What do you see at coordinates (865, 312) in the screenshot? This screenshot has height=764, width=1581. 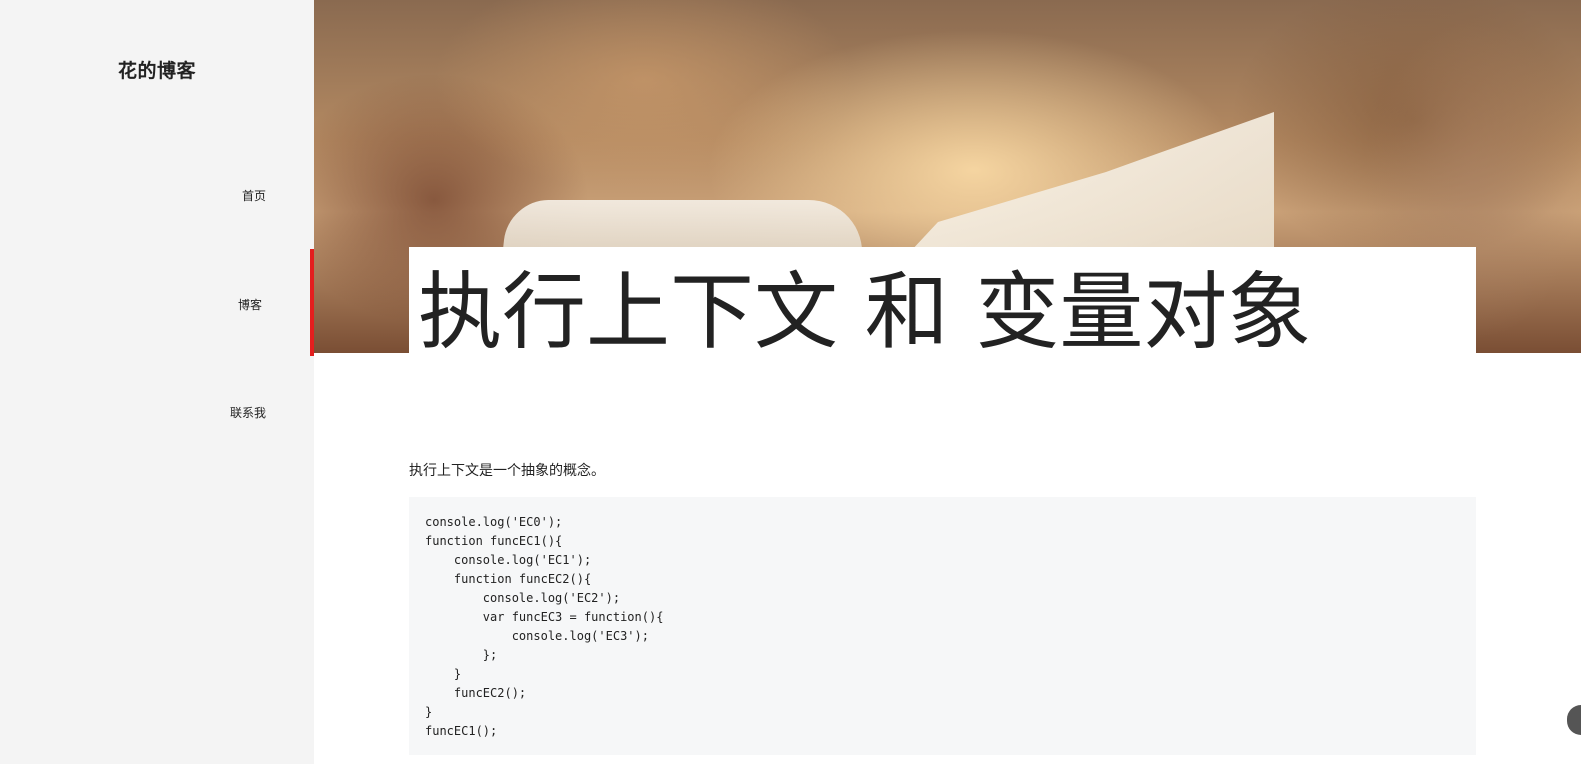 I see `article-title: 执行上下文 和 变量对象` at bounding box center [865, 312].